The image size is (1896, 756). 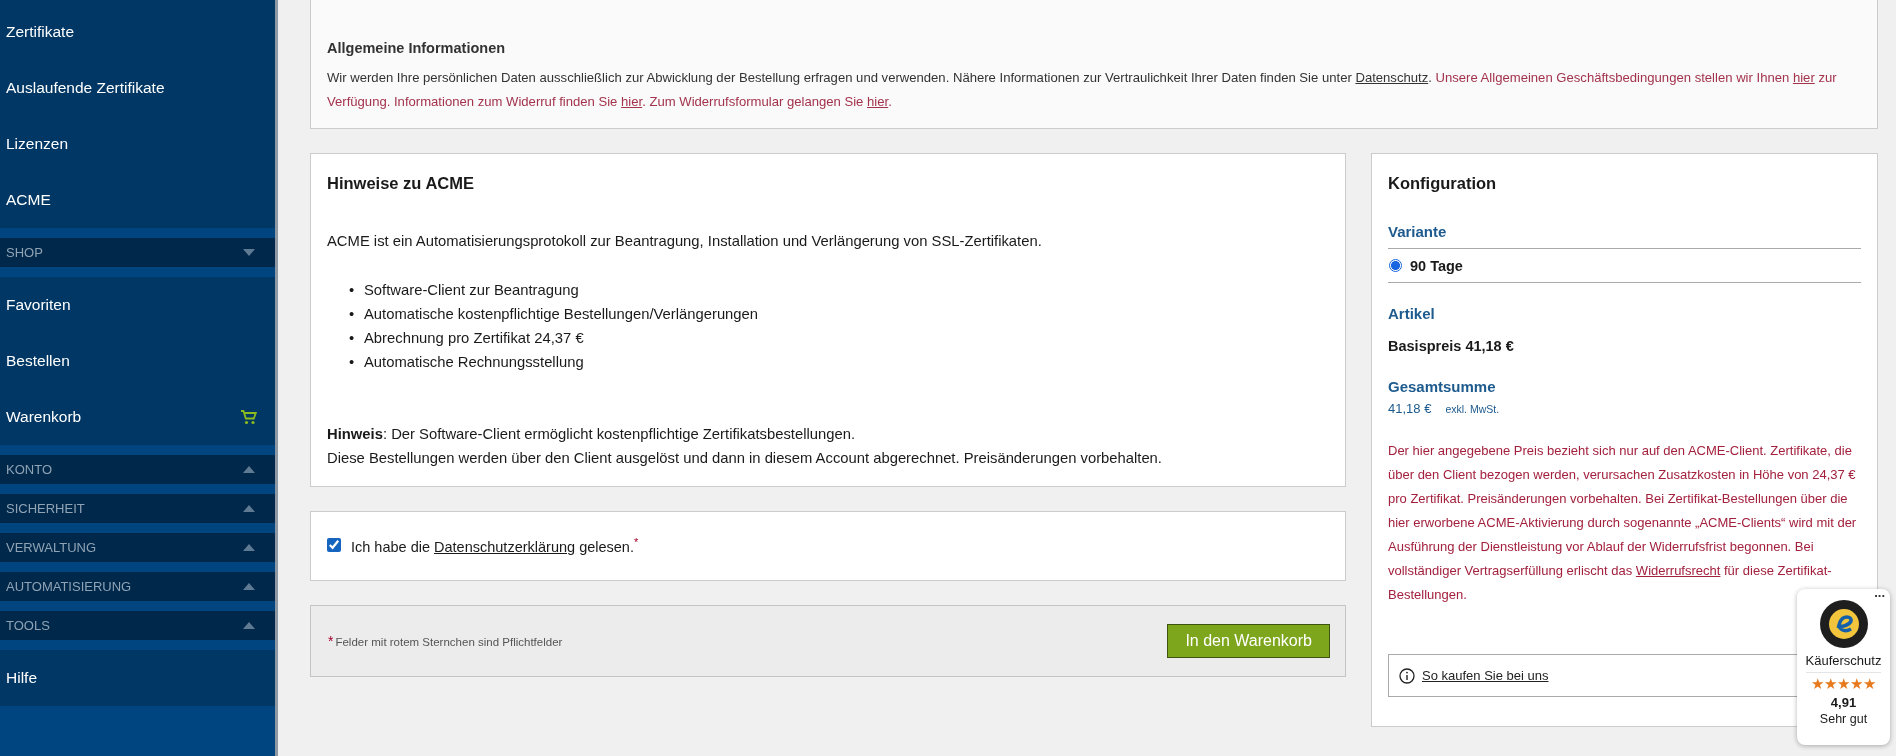 I want to click on nav-item: Zertifikate, so click(x=137, y=32).